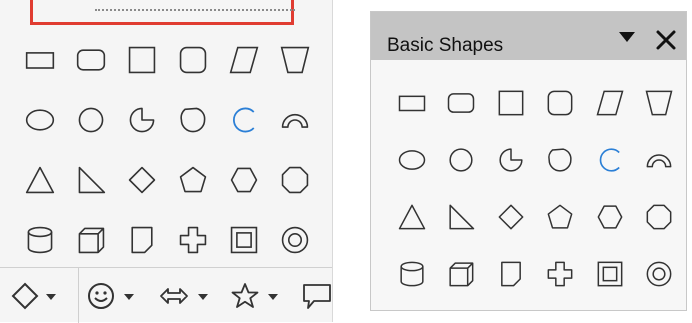 Image resolution: width=692 pixels, height=323 pixels. I want to click on basic-shapes-split-button, so click(34, 295).